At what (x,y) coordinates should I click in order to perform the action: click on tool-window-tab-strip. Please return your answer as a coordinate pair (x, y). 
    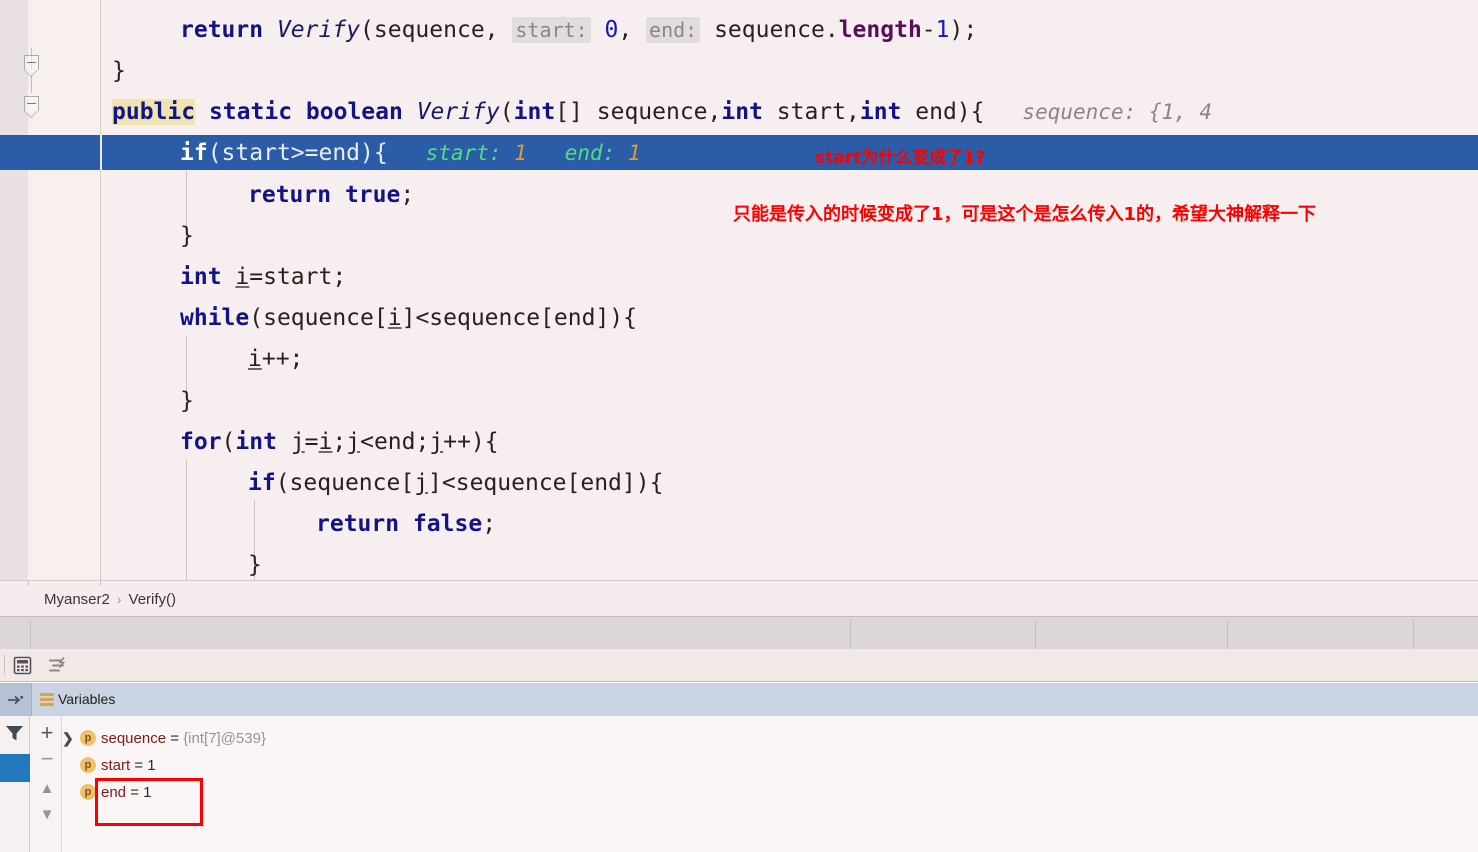
    Looking at the image, I should click on (739, 633).